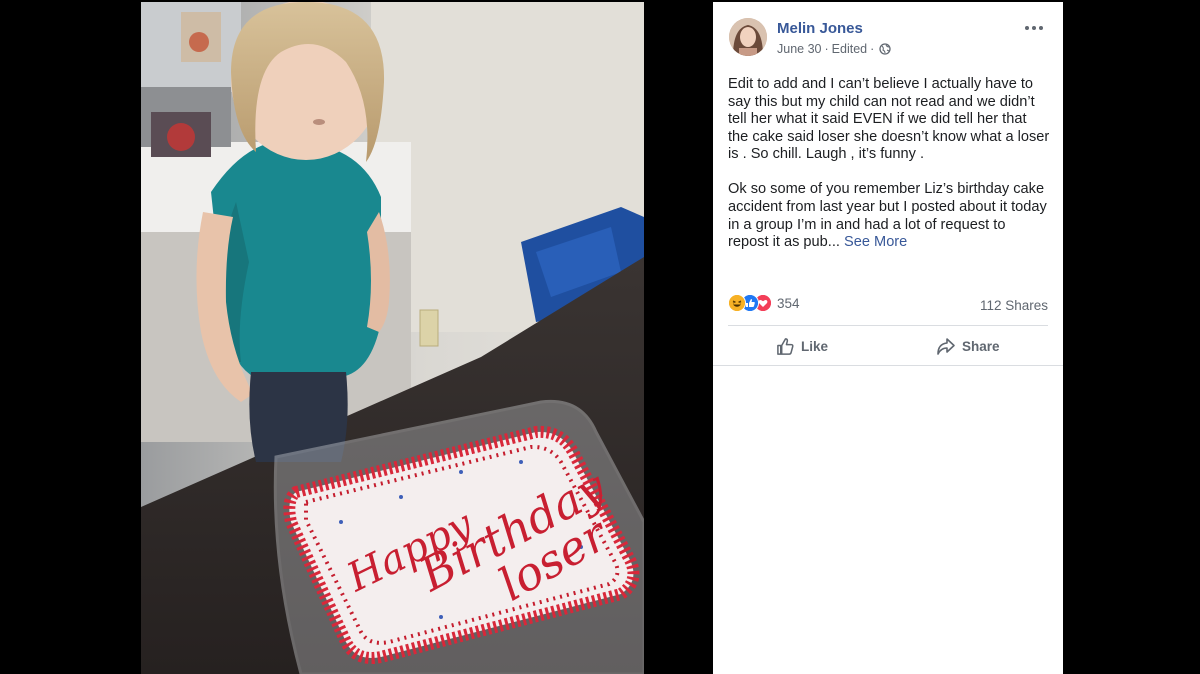 Image resolution: width=1200 pixels, height=674 pixels. What do you see at coordinates (875, 242) in the screenshot?
I see `see-more-link: See More` at bounding box center [875, 242].